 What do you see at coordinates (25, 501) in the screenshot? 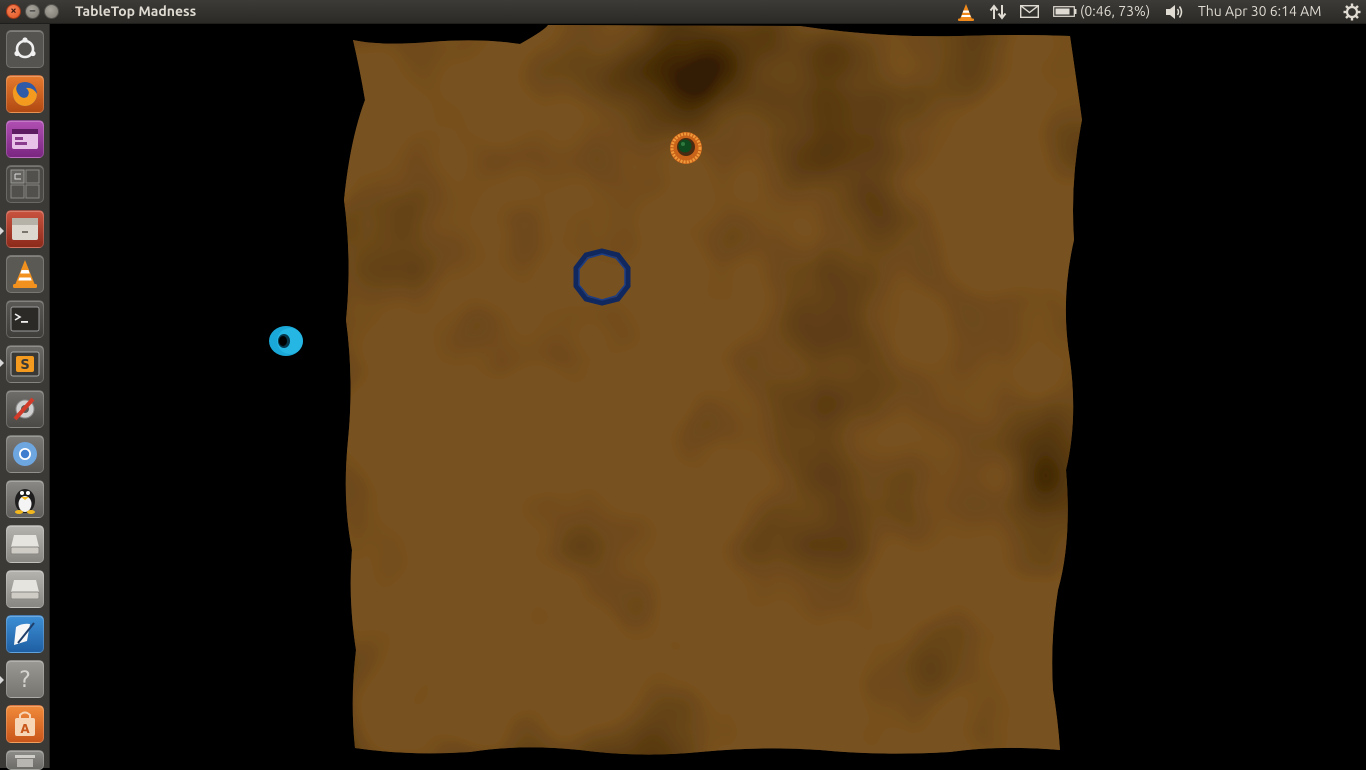
I see `tux-penguin-icon` at bounding box center [25, 501].